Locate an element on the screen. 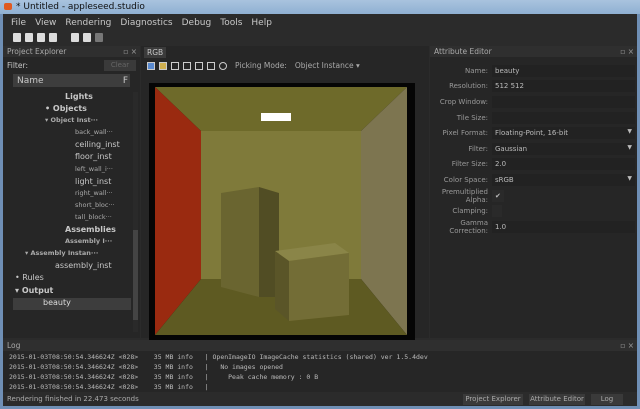  menu-file: File is located at coordinates (18, 24).